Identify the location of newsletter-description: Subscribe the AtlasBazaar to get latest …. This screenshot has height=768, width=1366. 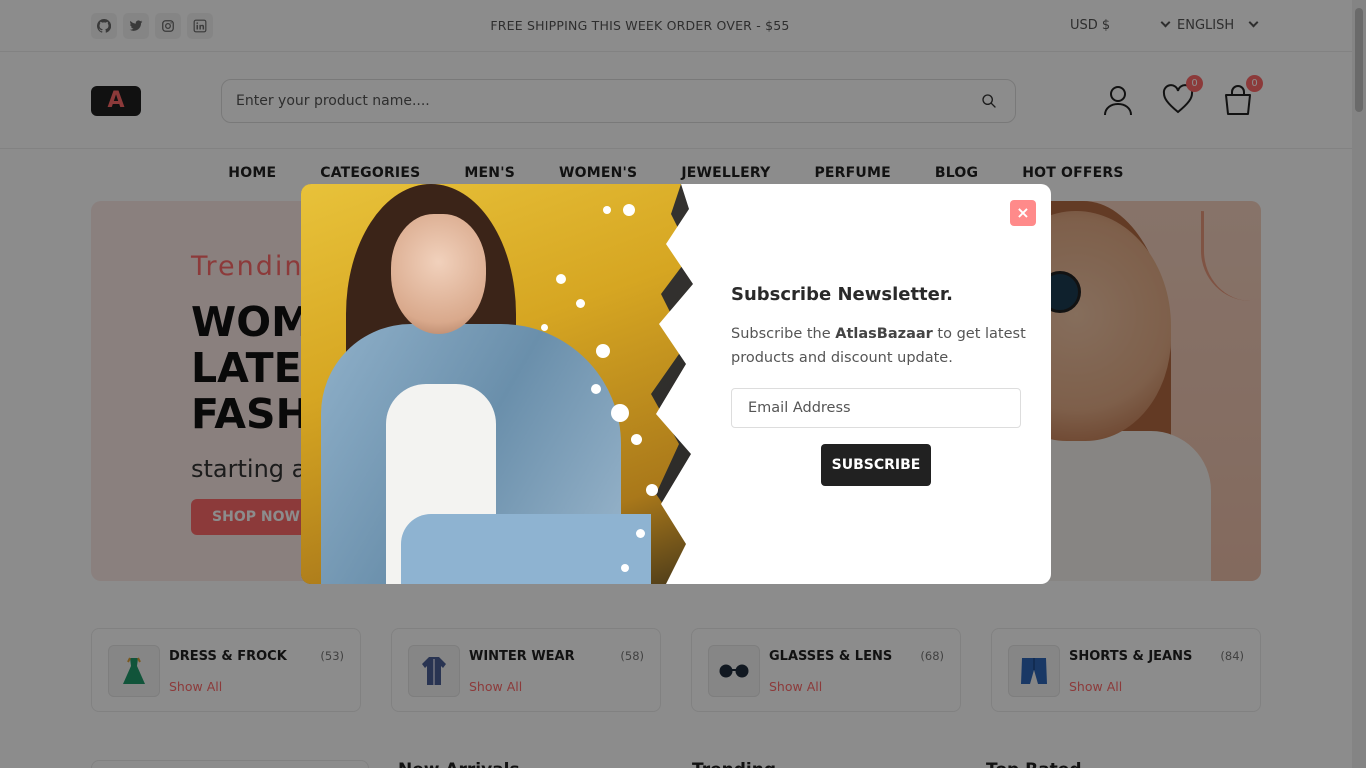
(881, 346).